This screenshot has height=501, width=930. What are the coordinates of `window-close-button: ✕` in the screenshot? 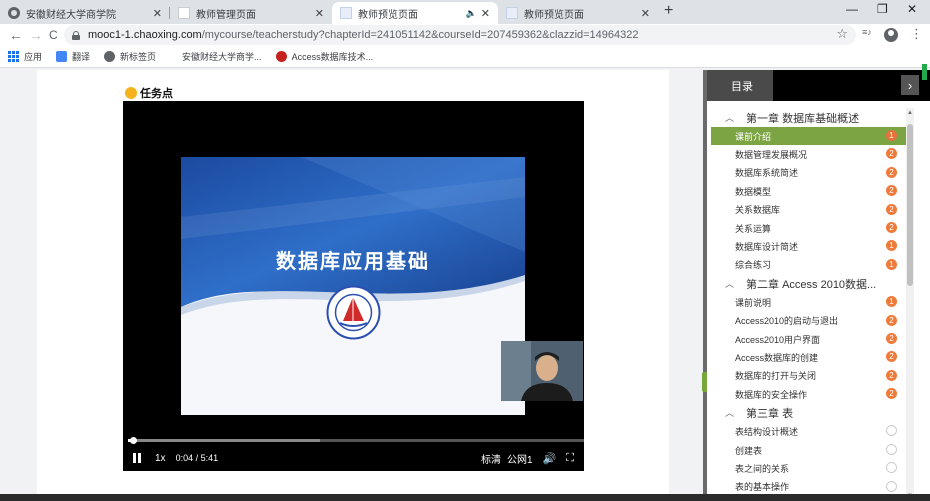 It's located at (912, 9).